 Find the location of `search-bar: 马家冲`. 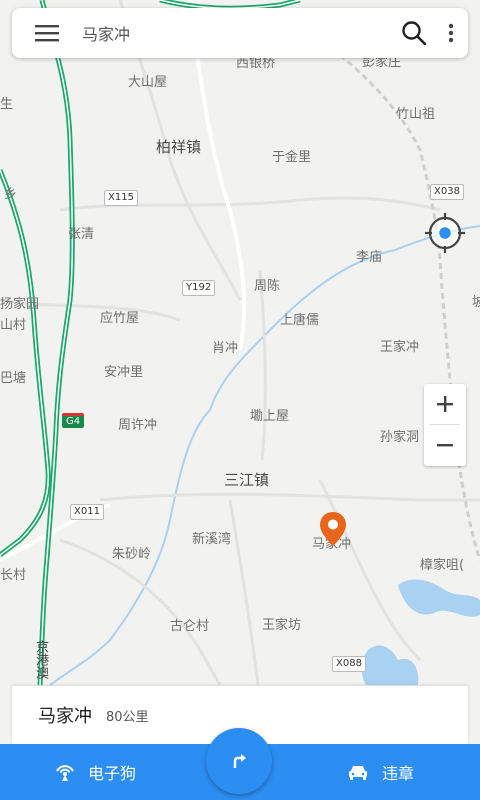

search-bar: 马家冲 is located at coordinates (240, 33).